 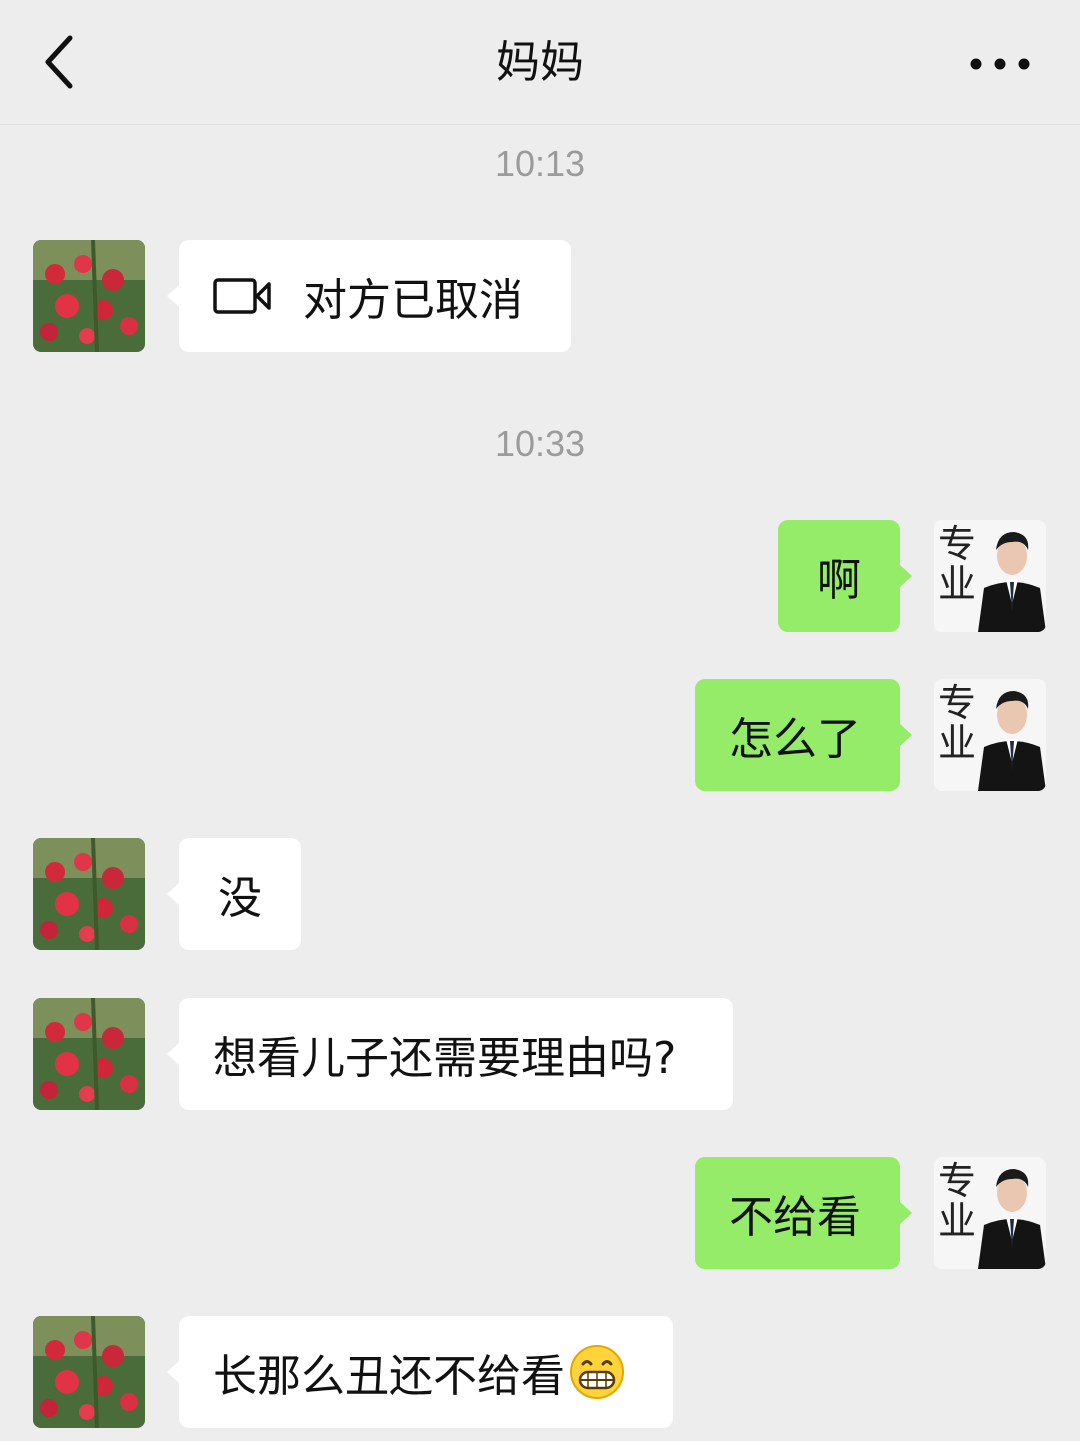 I want to click on message-text: 啊, so click(x=839, y=580).